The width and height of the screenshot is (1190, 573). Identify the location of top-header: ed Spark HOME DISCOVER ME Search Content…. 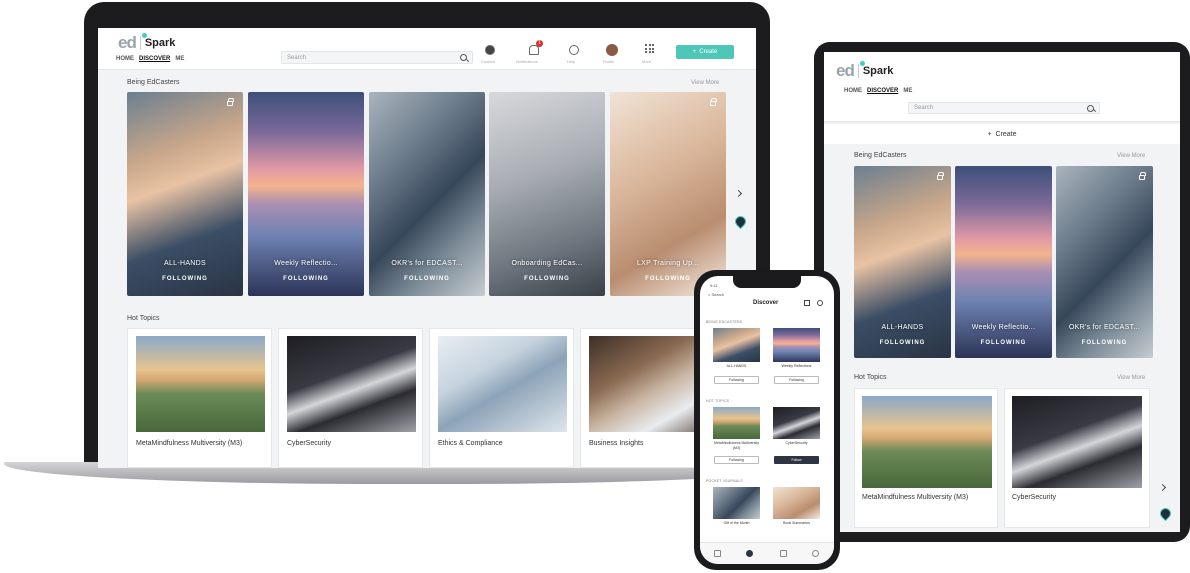
(427, 49).